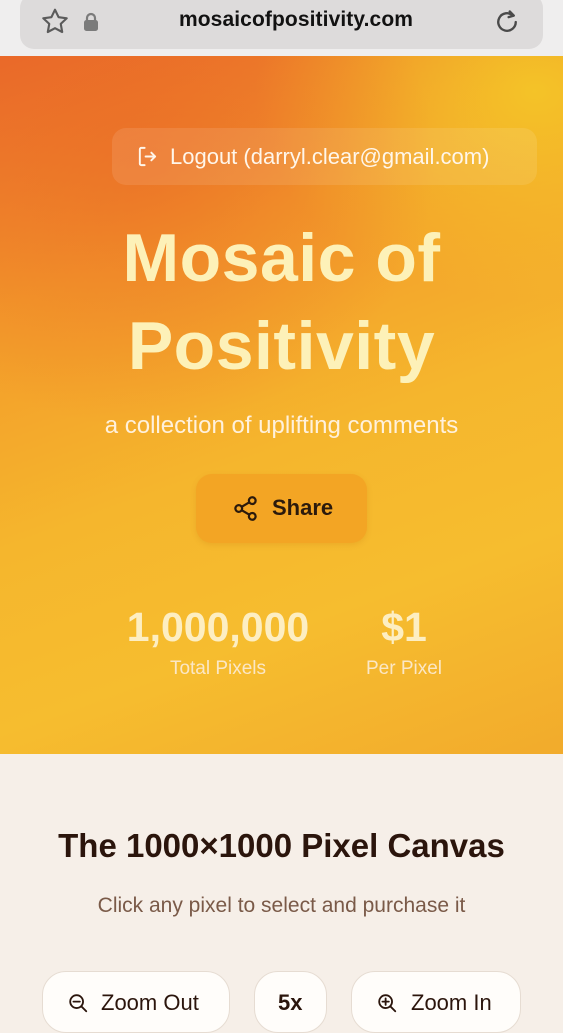 The image size is (563, 1033). I want to click on zoom-out-button: Zoom Out, so click(136, 1002).